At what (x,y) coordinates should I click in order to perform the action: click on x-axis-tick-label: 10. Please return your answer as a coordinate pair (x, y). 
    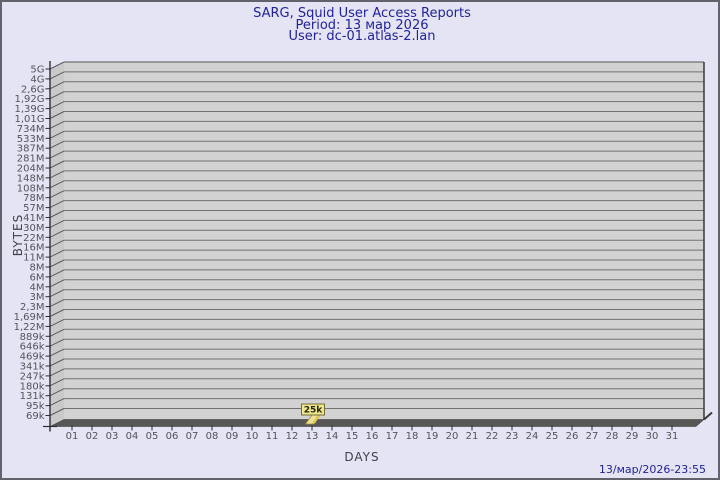
    Looking at the image, I should click on (252, 436).